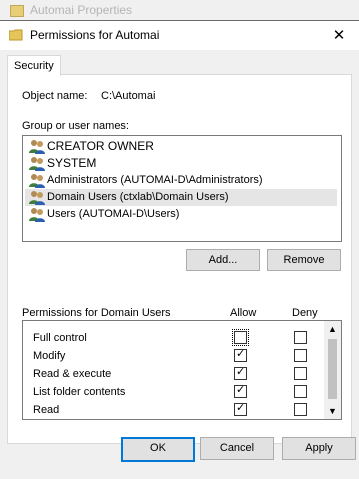 The image size is (359, 479). I want to click on deny-column-header: Deny, so click(305, 313).